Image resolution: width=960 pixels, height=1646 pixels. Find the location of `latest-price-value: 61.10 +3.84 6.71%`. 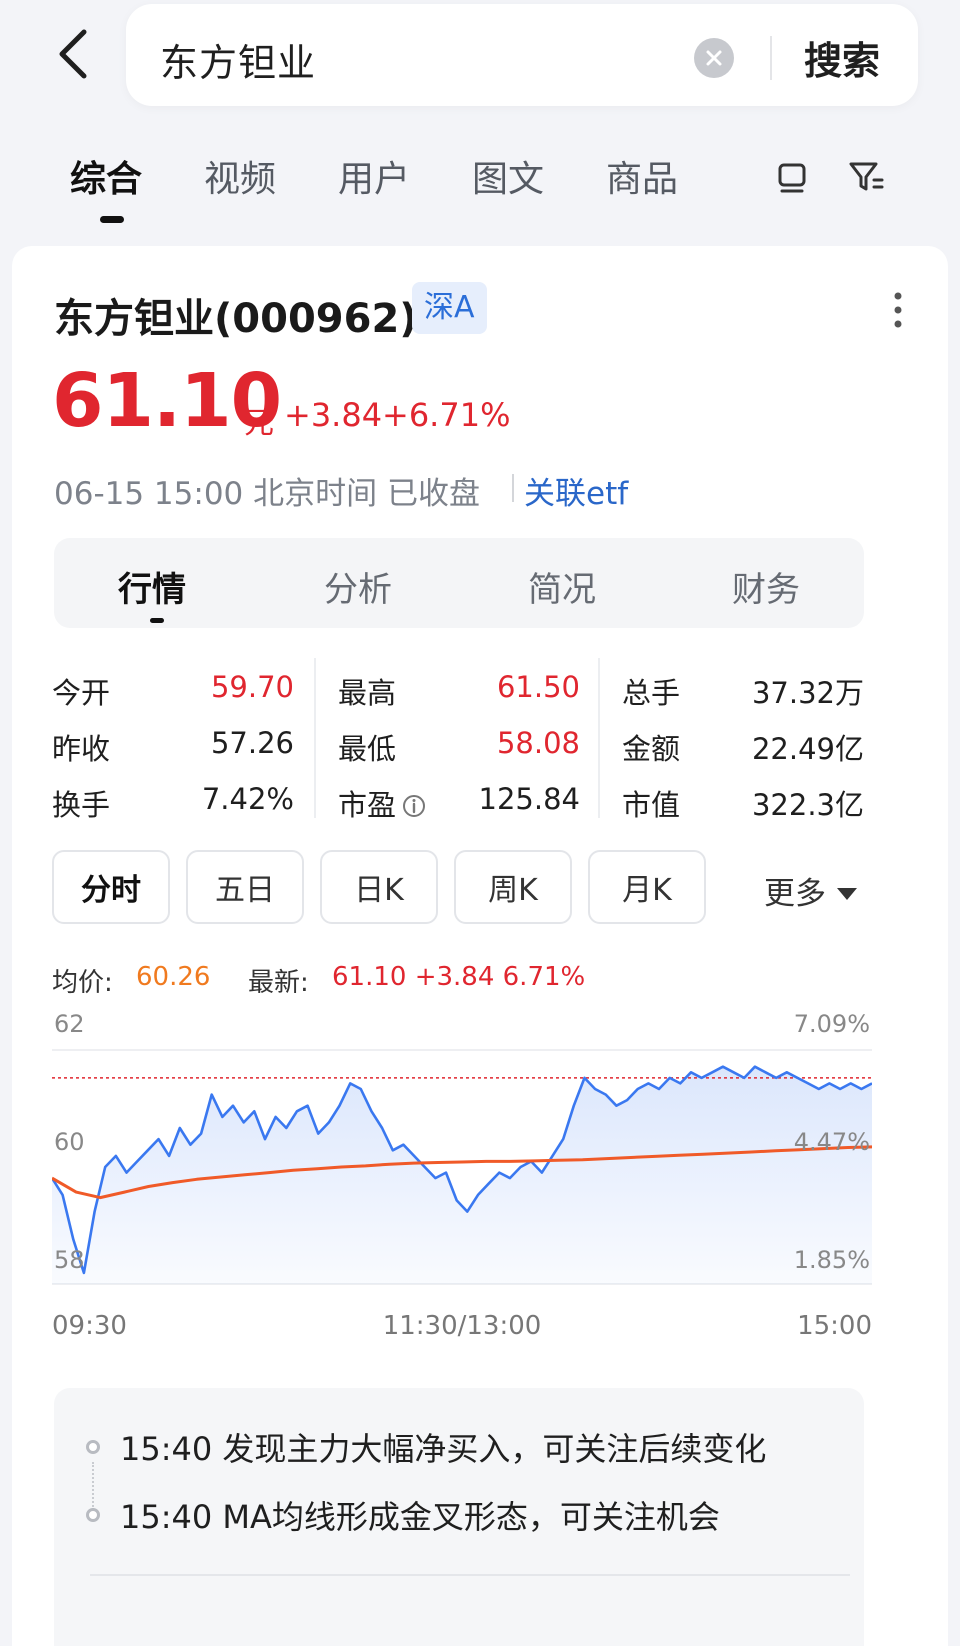

latest-price-value: 61.10 +3.84 6.71% is located at coordinates (459, 977).